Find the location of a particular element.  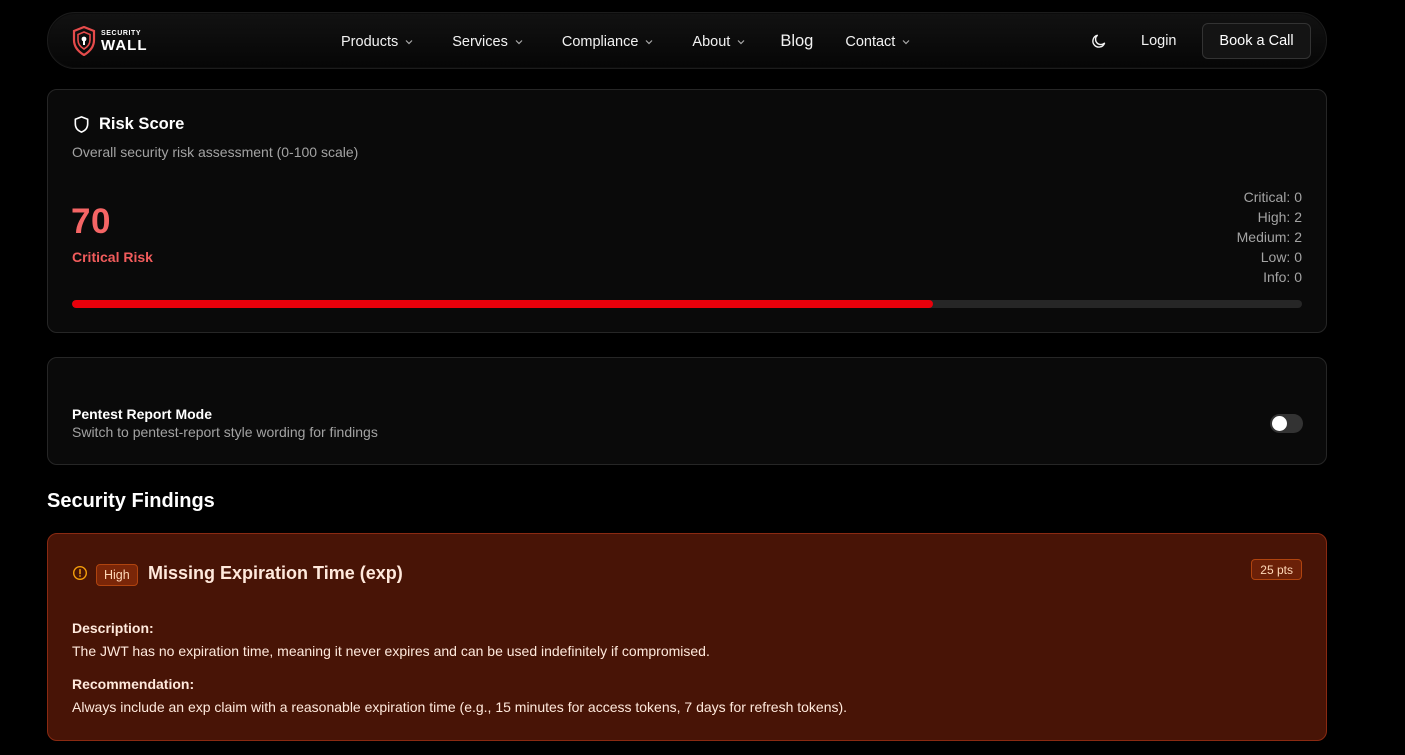

nav-item-blog: Blog is located at coordinates (796, 41).